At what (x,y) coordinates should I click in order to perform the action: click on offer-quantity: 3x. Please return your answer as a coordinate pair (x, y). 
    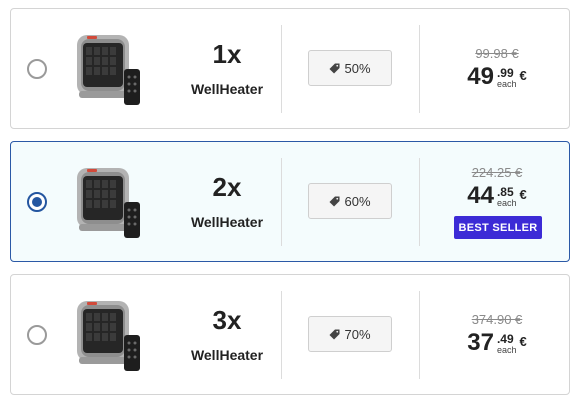
    Looking at the image, I should click on (227, 320).